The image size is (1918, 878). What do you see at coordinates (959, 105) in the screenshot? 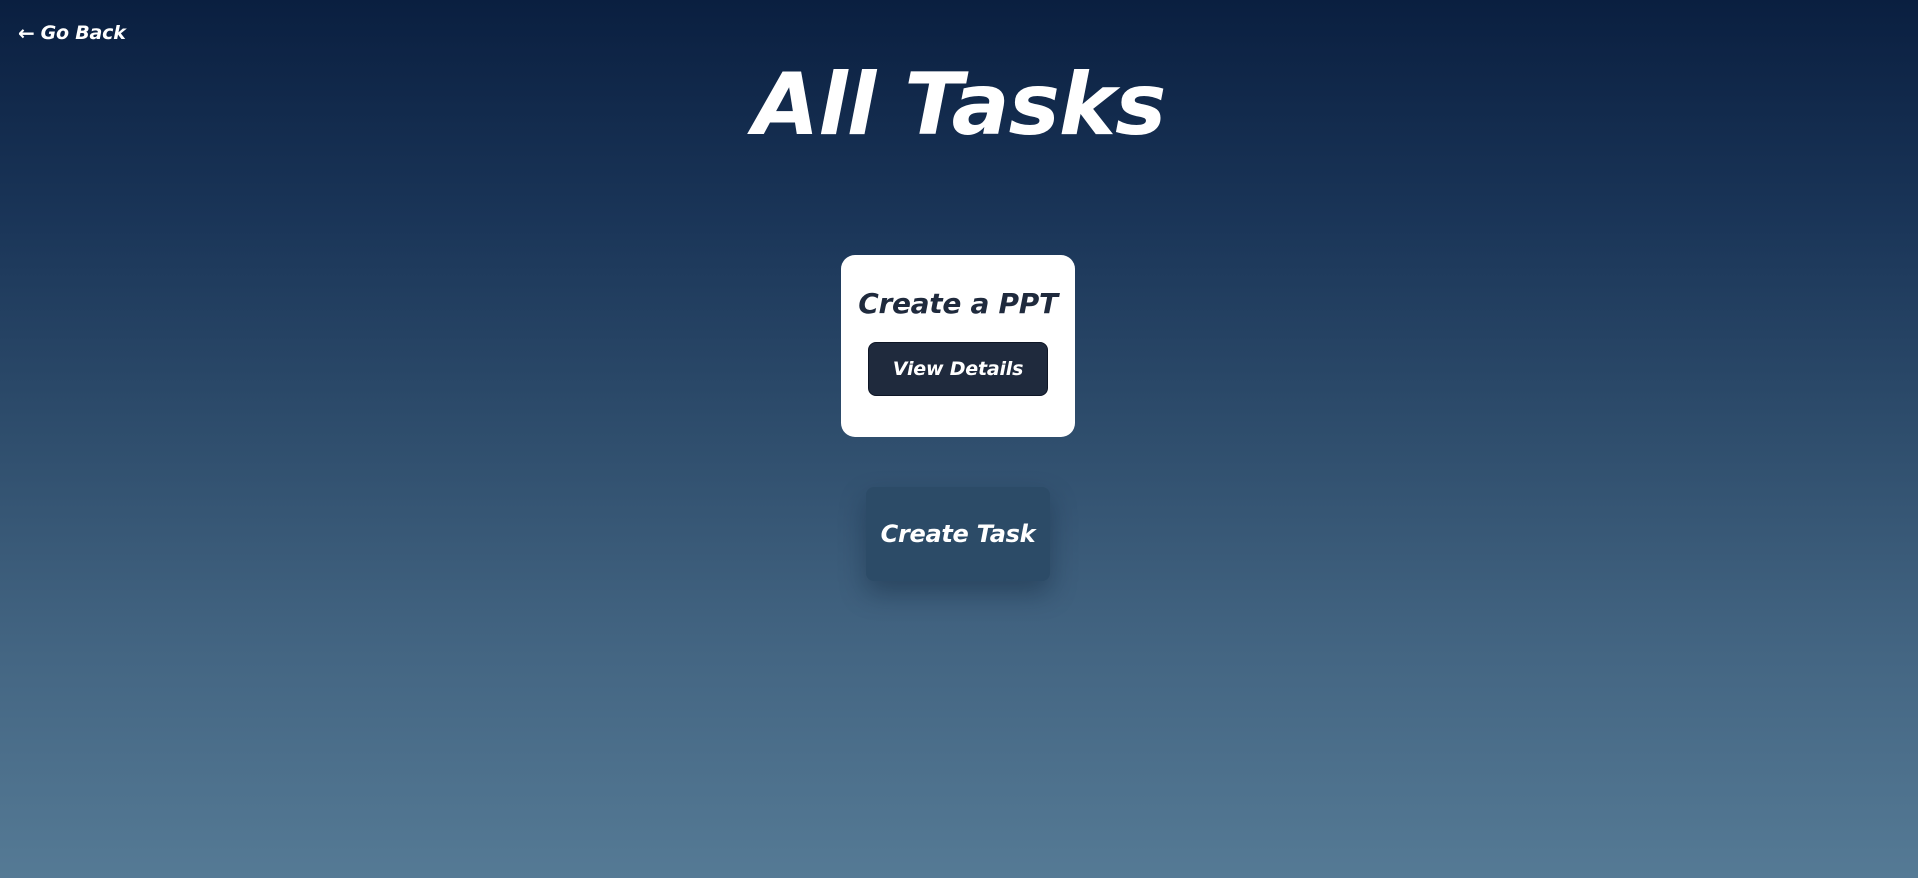
I see `page-title: All Tasks` at bounding box center [959, 105].